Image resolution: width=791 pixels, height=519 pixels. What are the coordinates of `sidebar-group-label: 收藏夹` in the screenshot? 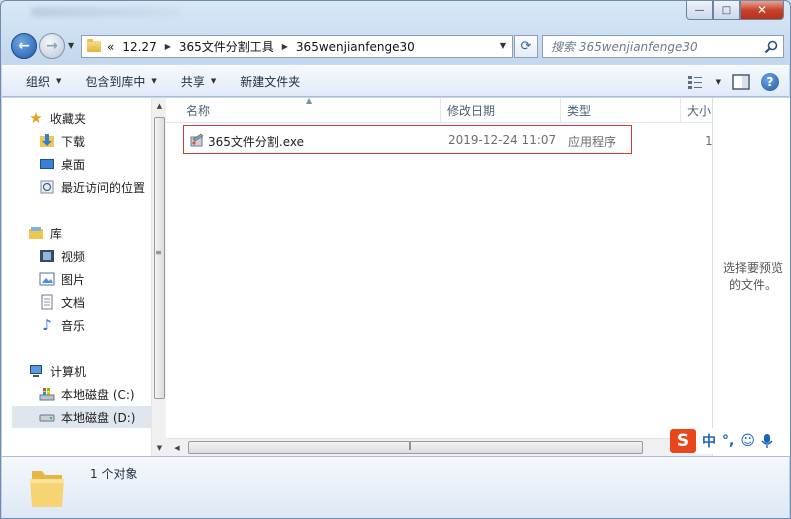 It's located at (68, 118).